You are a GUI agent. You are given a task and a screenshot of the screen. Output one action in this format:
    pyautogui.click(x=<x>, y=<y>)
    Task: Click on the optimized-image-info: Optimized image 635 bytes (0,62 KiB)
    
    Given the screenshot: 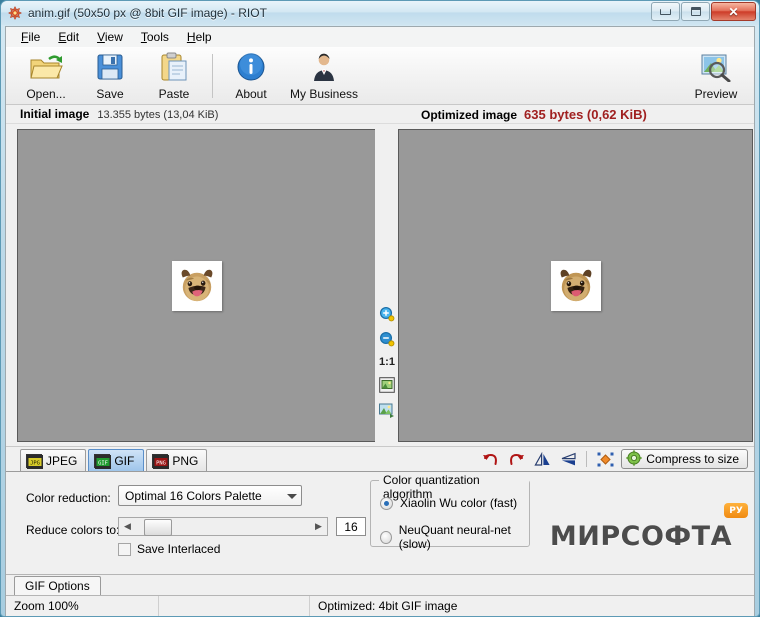 What is the action you would take?
    pyautogui.click(x=534, y=114)
    